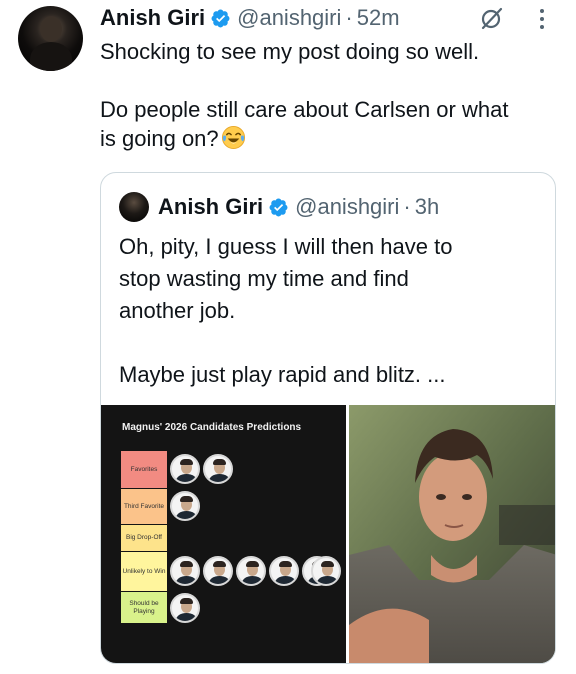 Image resolution: width=576 pixels, height=674 pixels. Describe the element at coordinates (144, 538) in the screenshot. I see `tier-row-label: Big Drop-Off` at that location.